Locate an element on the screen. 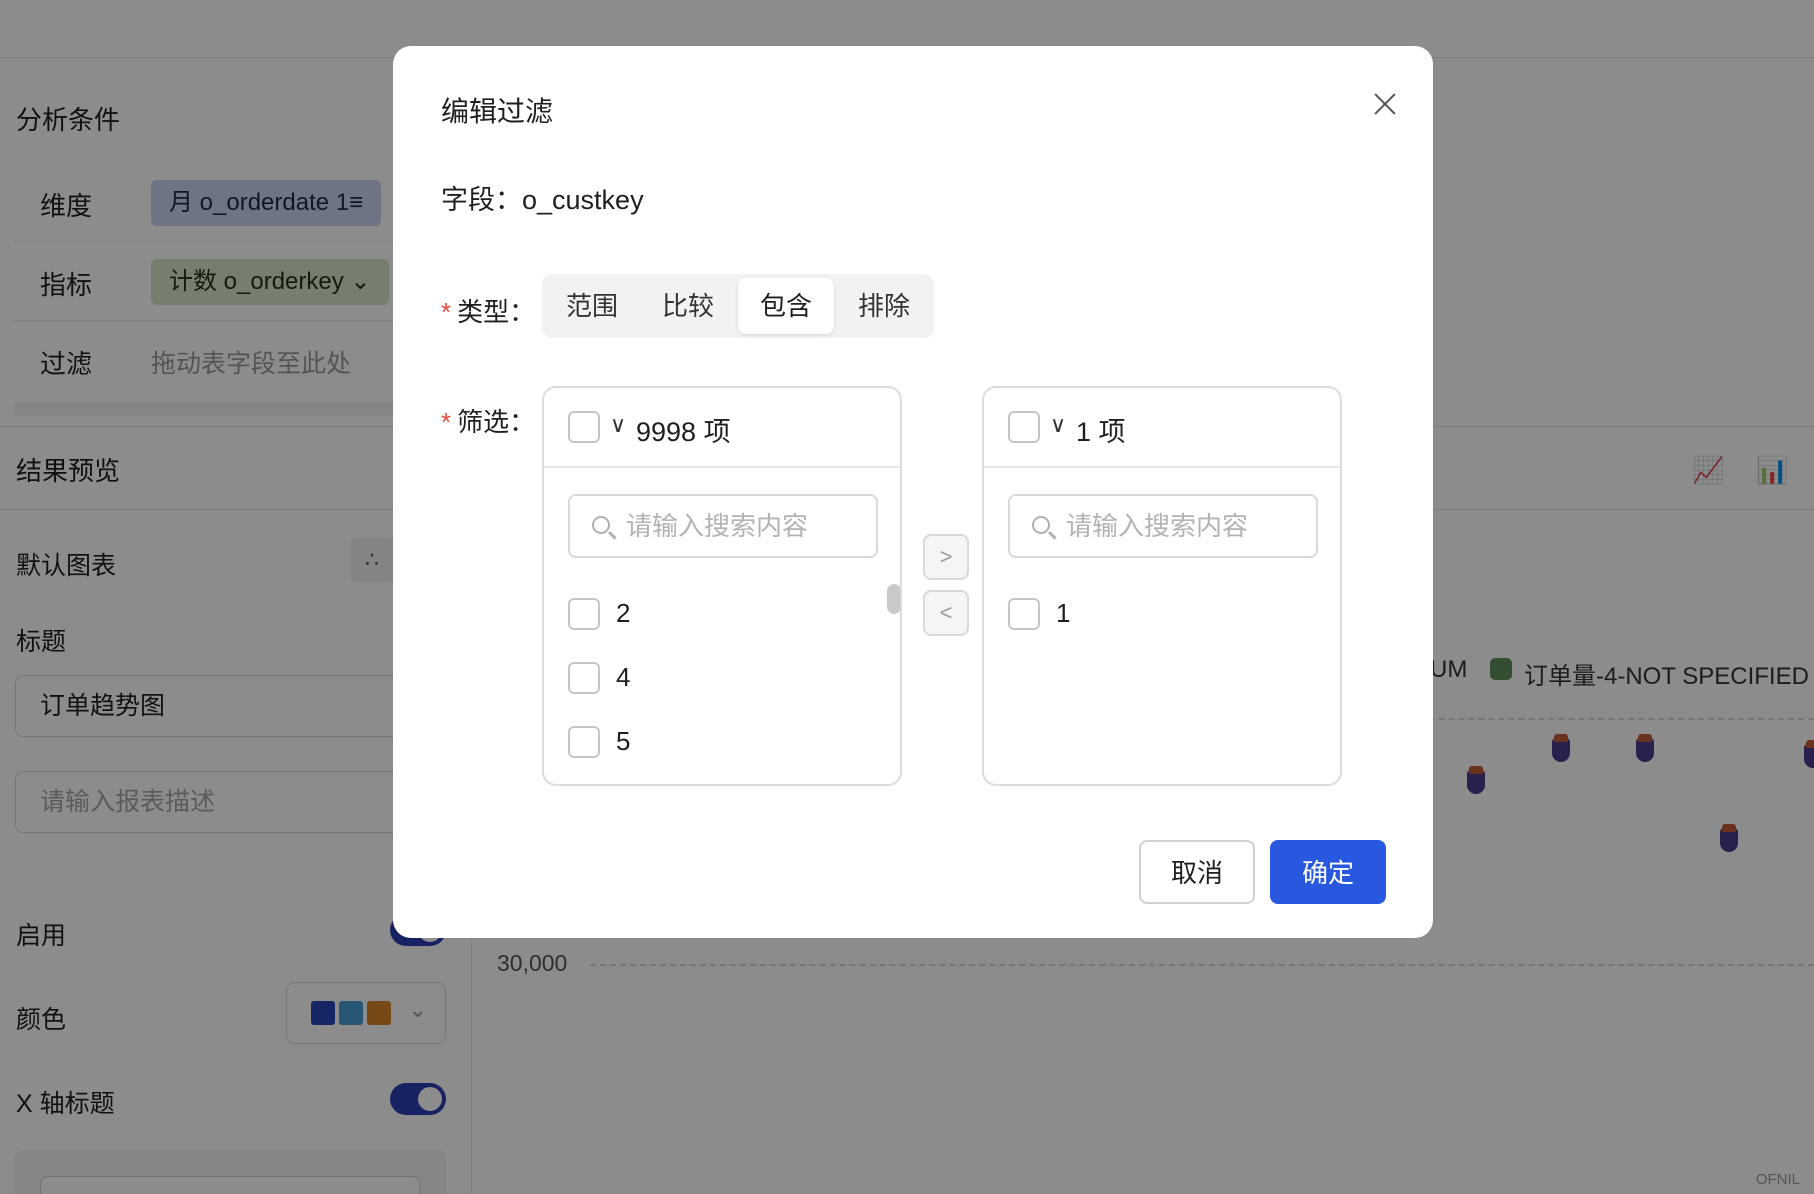  cancel-button: 取消 is located at coordinates (1197, 872).